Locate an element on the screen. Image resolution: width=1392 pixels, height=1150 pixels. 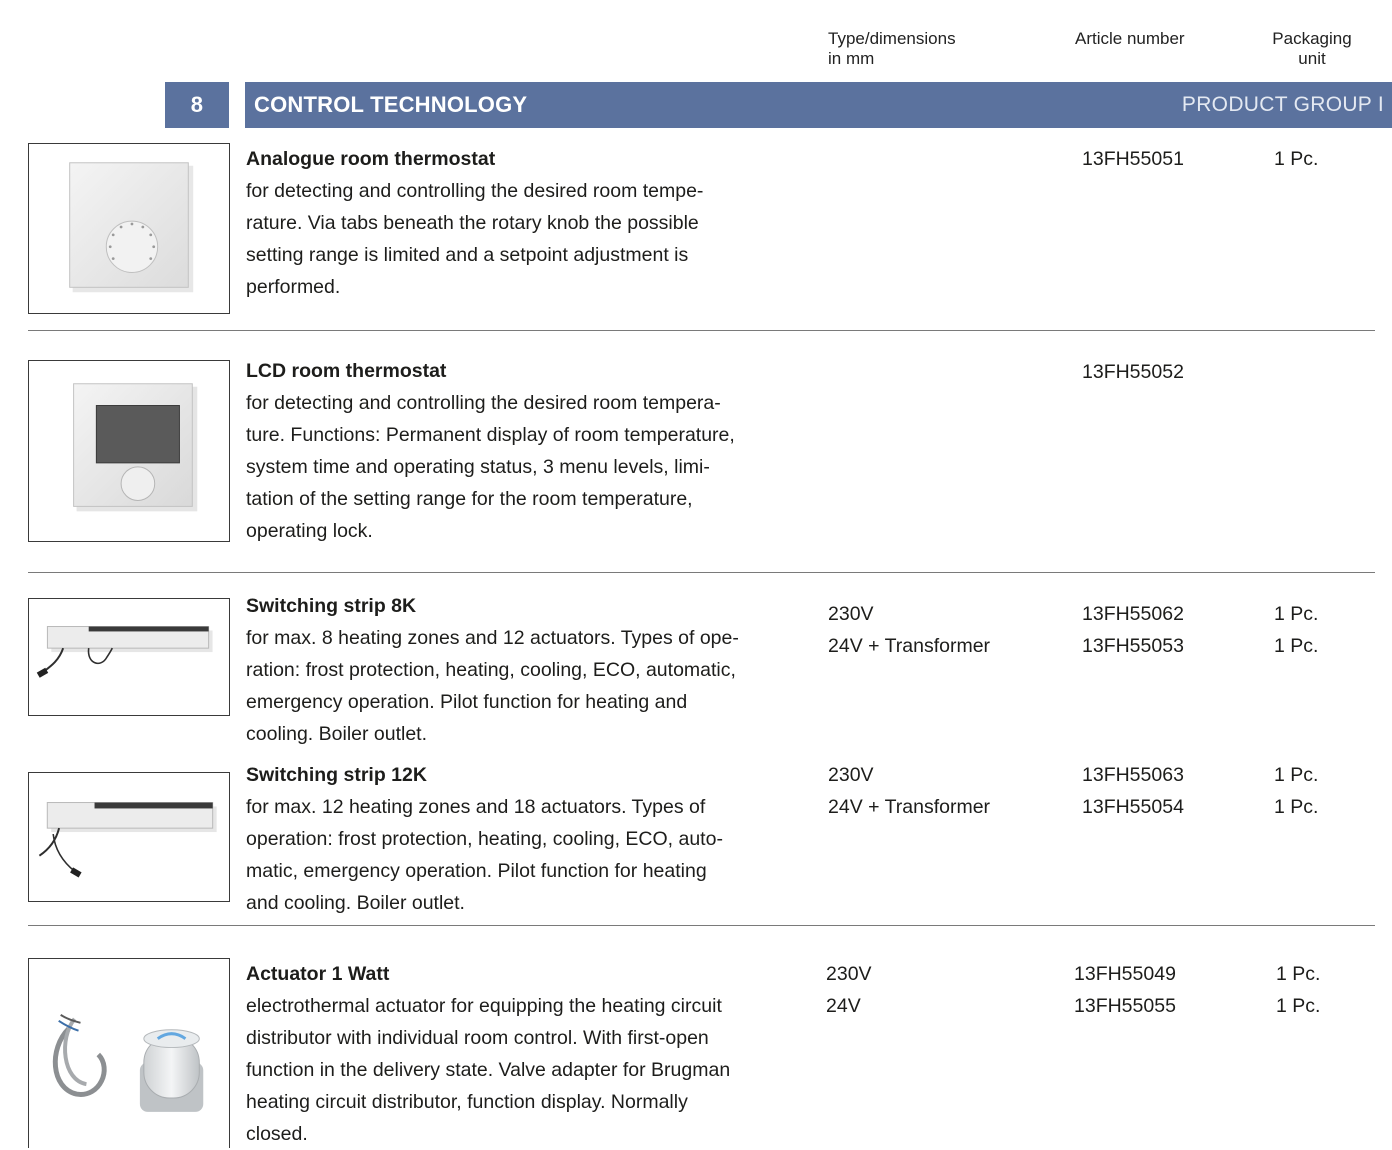
product-title: Switching strip 12K is located at coordinates (336, 775).